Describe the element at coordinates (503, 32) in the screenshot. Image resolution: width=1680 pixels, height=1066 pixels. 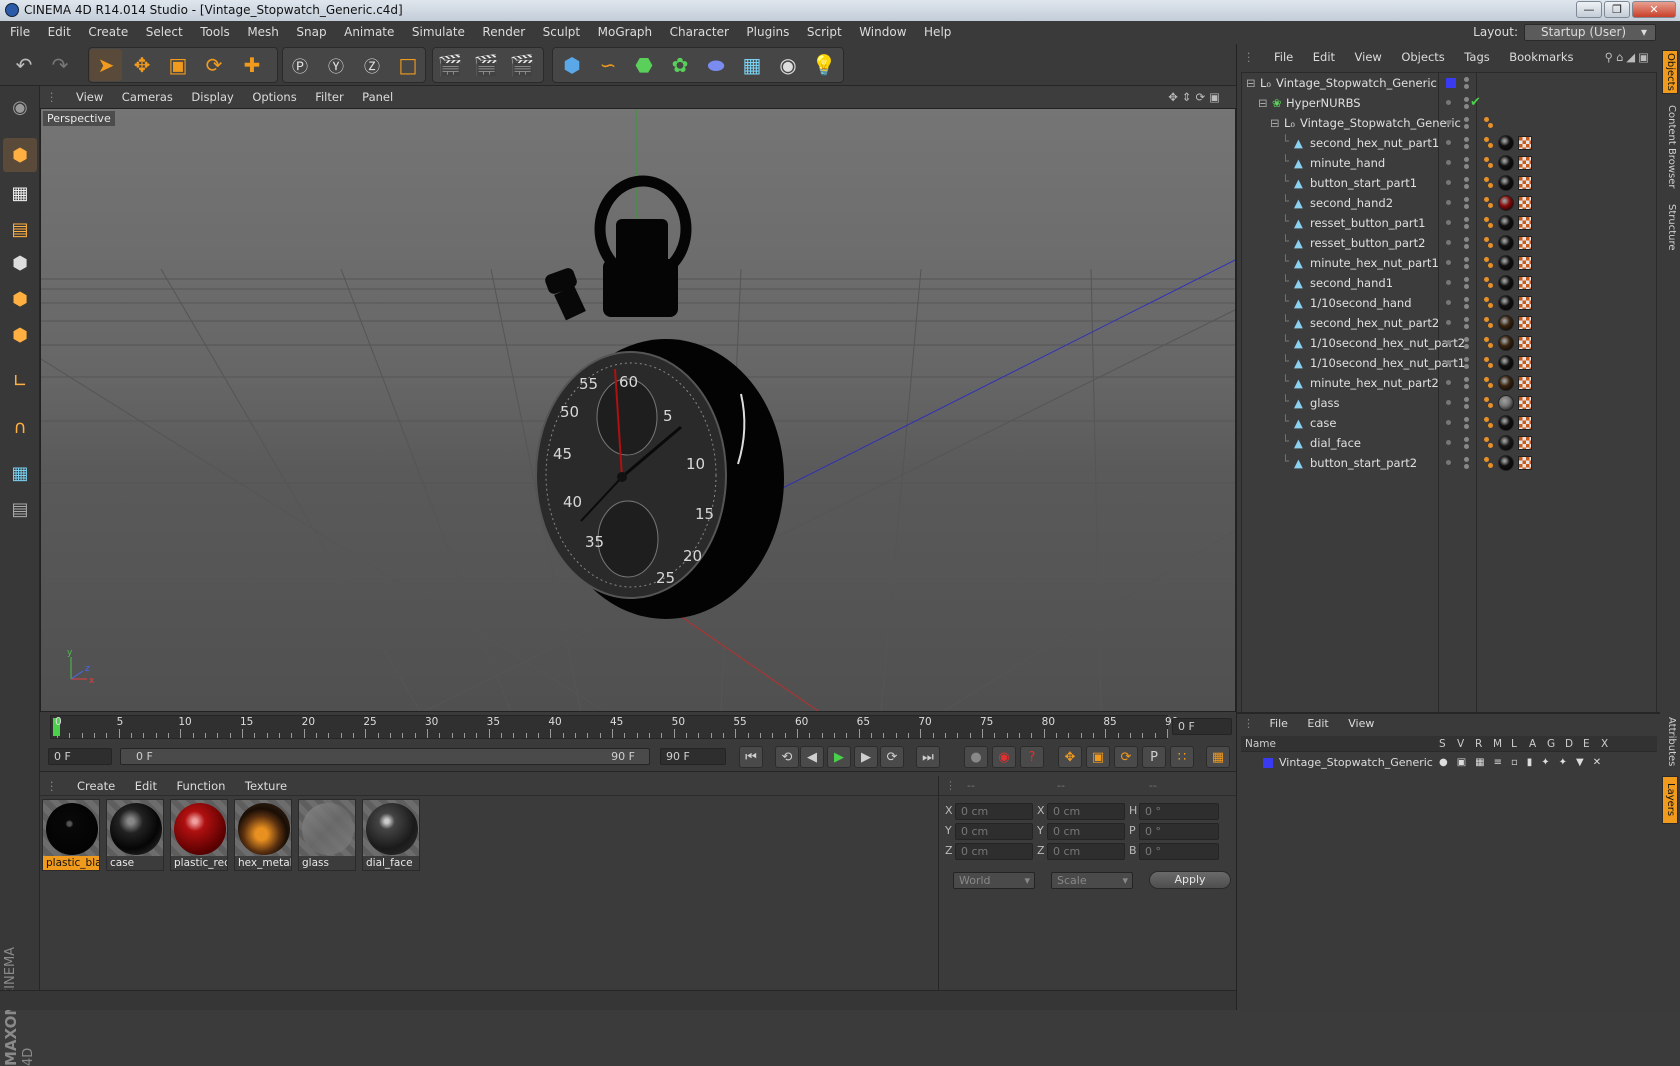
I see `menu-render: Render` at that location.